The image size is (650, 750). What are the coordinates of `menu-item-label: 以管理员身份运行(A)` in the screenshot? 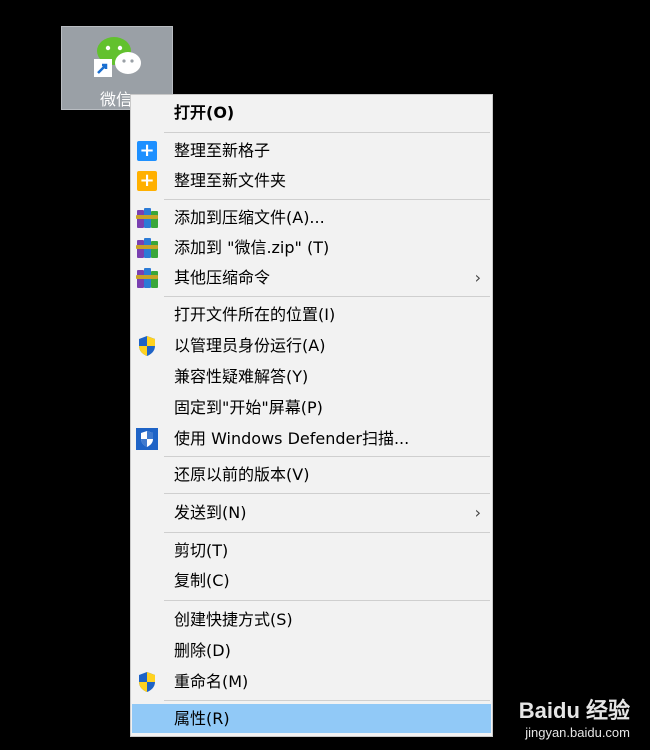 It's located at (250, 345).